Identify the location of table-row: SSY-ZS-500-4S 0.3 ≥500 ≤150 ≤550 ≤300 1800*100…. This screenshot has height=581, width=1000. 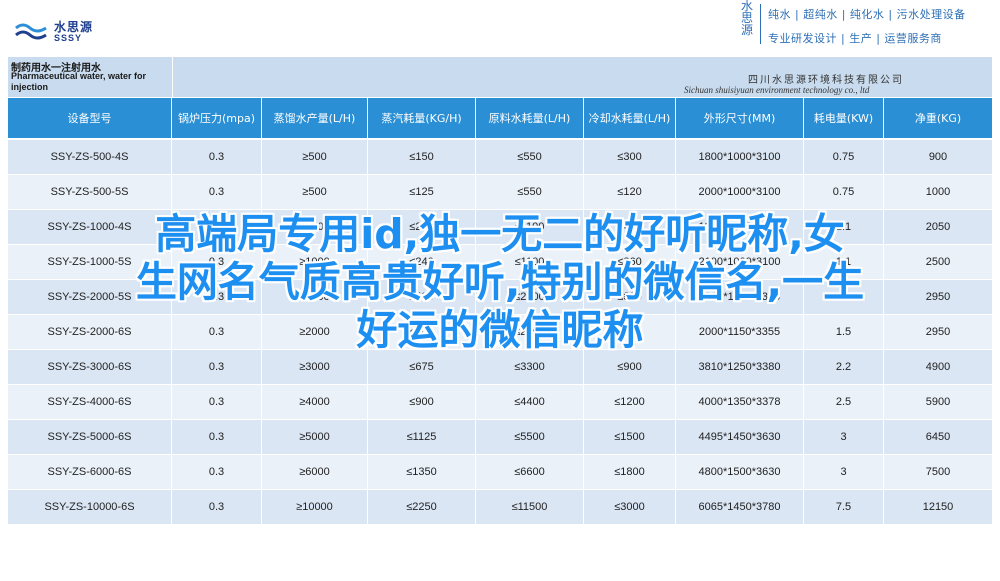
(500, 157).